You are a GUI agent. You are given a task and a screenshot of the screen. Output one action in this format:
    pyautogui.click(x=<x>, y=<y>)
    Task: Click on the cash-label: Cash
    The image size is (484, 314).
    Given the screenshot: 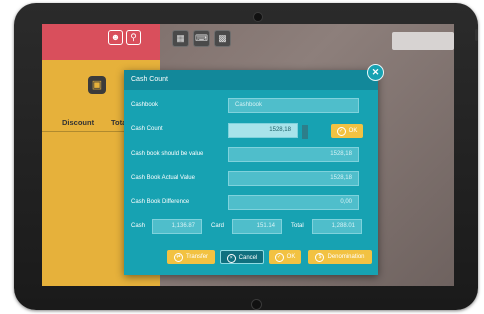 What is the action you would take?
    pyautogui.click(x=138, y=226)
    